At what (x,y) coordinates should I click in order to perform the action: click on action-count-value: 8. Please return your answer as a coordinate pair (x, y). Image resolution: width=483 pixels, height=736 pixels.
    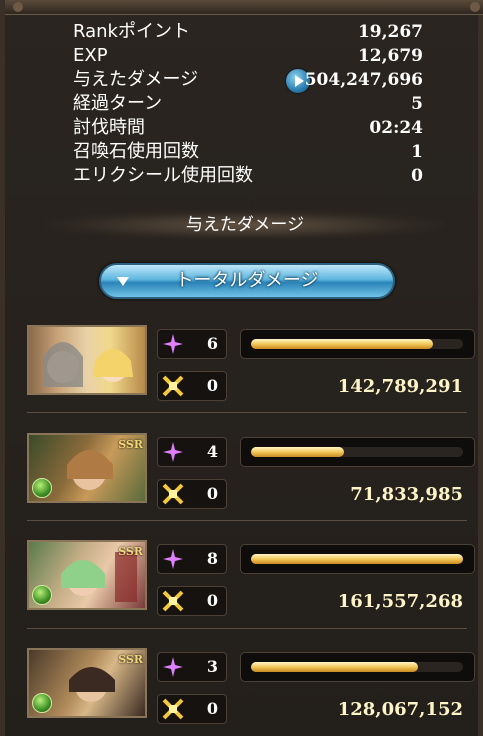
    Looking at the image, I should click on (212, 558).